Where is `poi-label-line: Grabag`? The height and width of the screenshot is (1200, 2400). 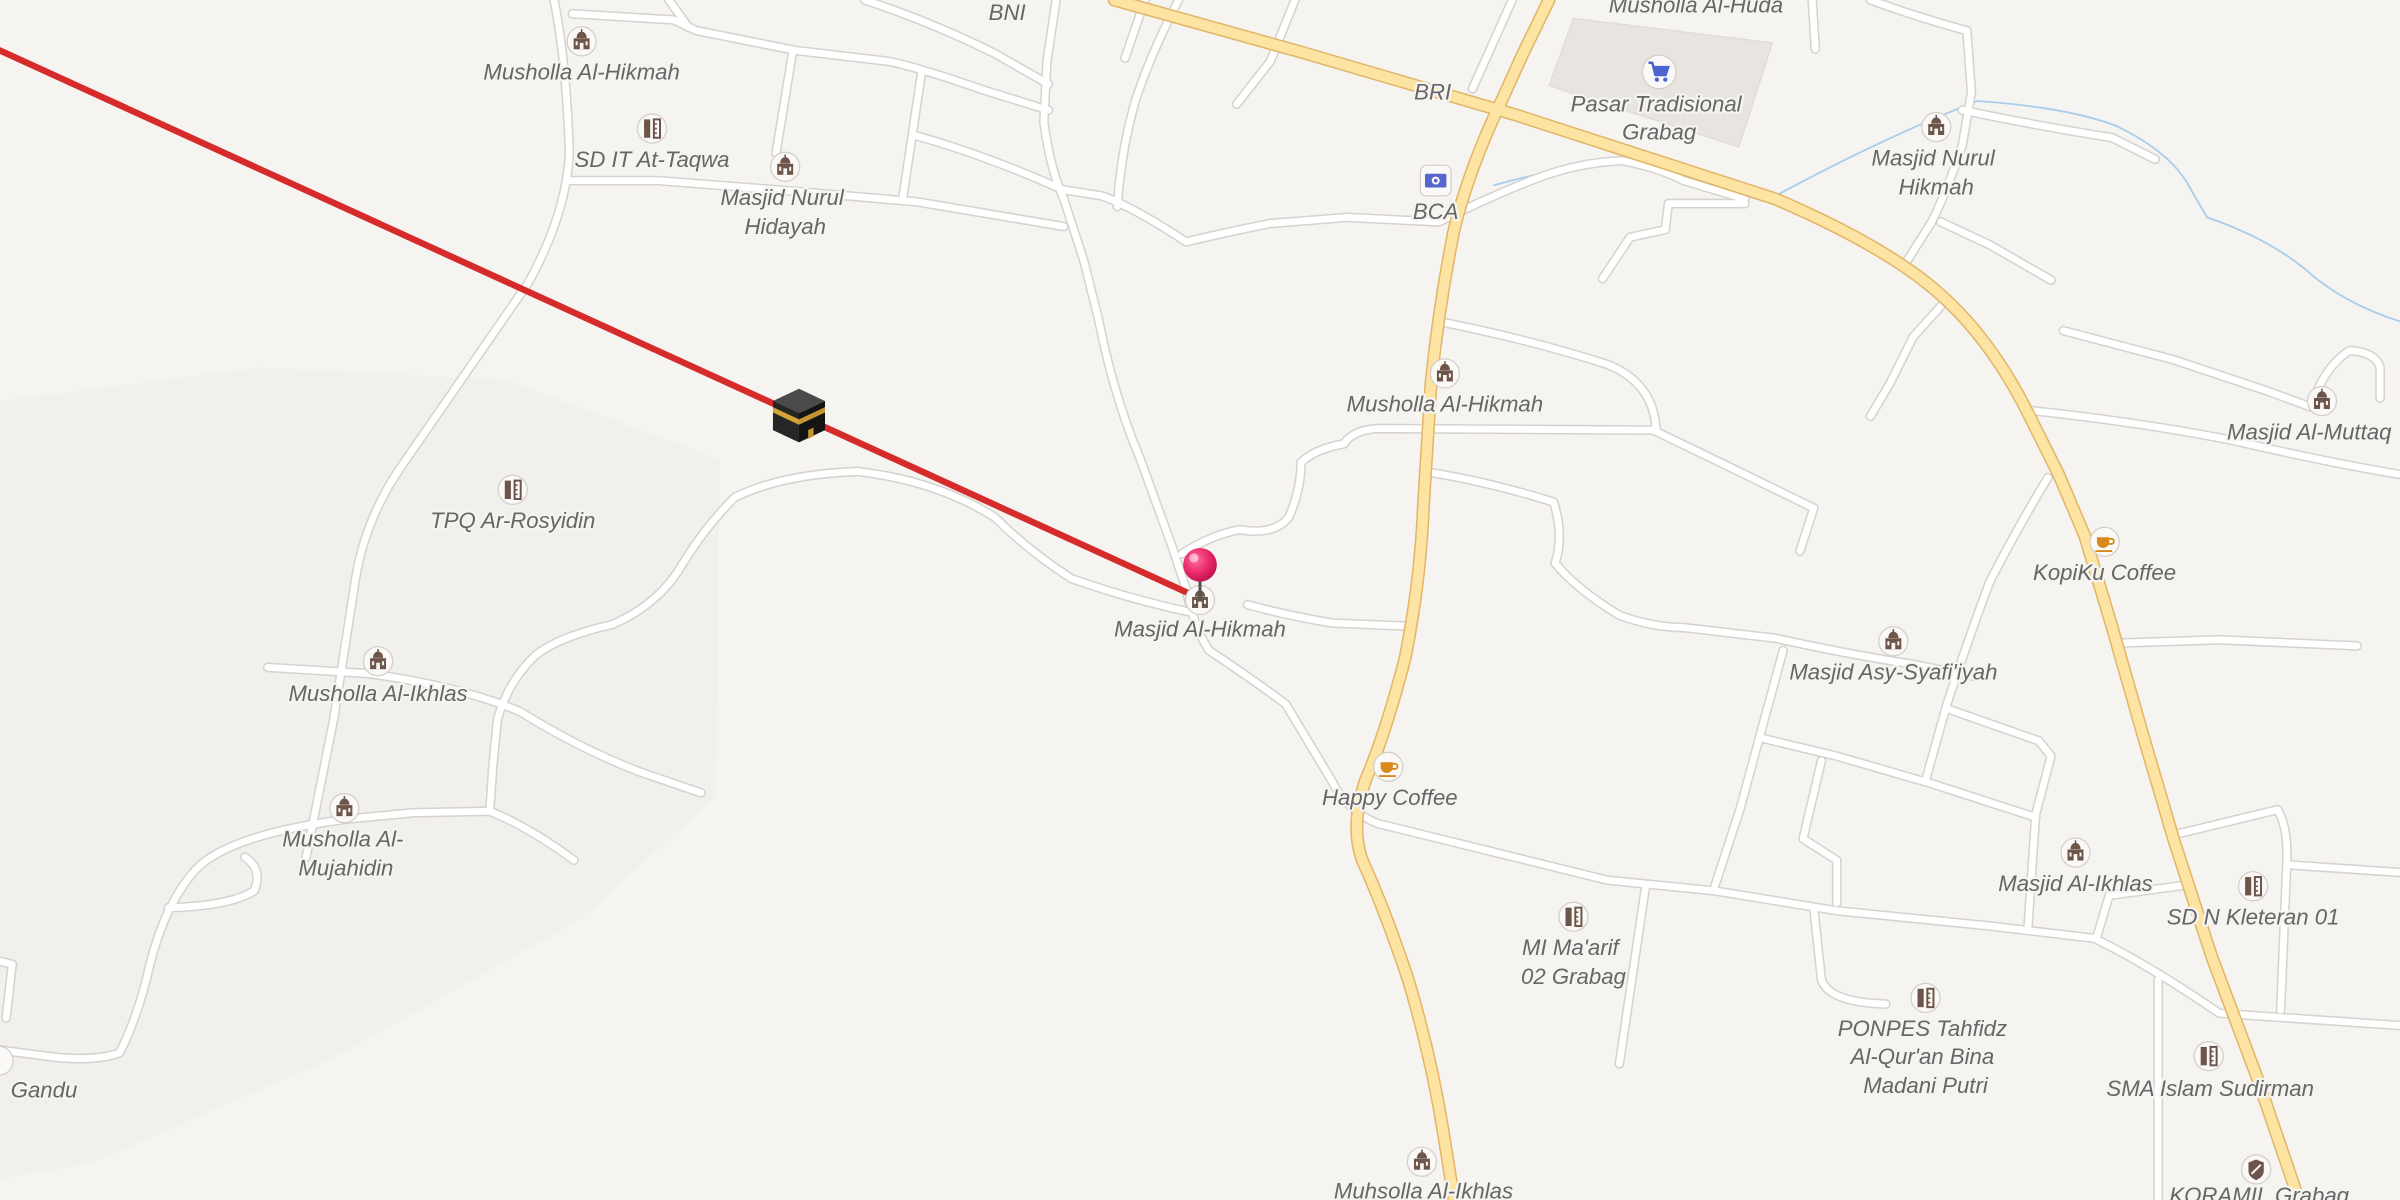 poi-label-line: Grabag is located at coordinates (1659, 131).